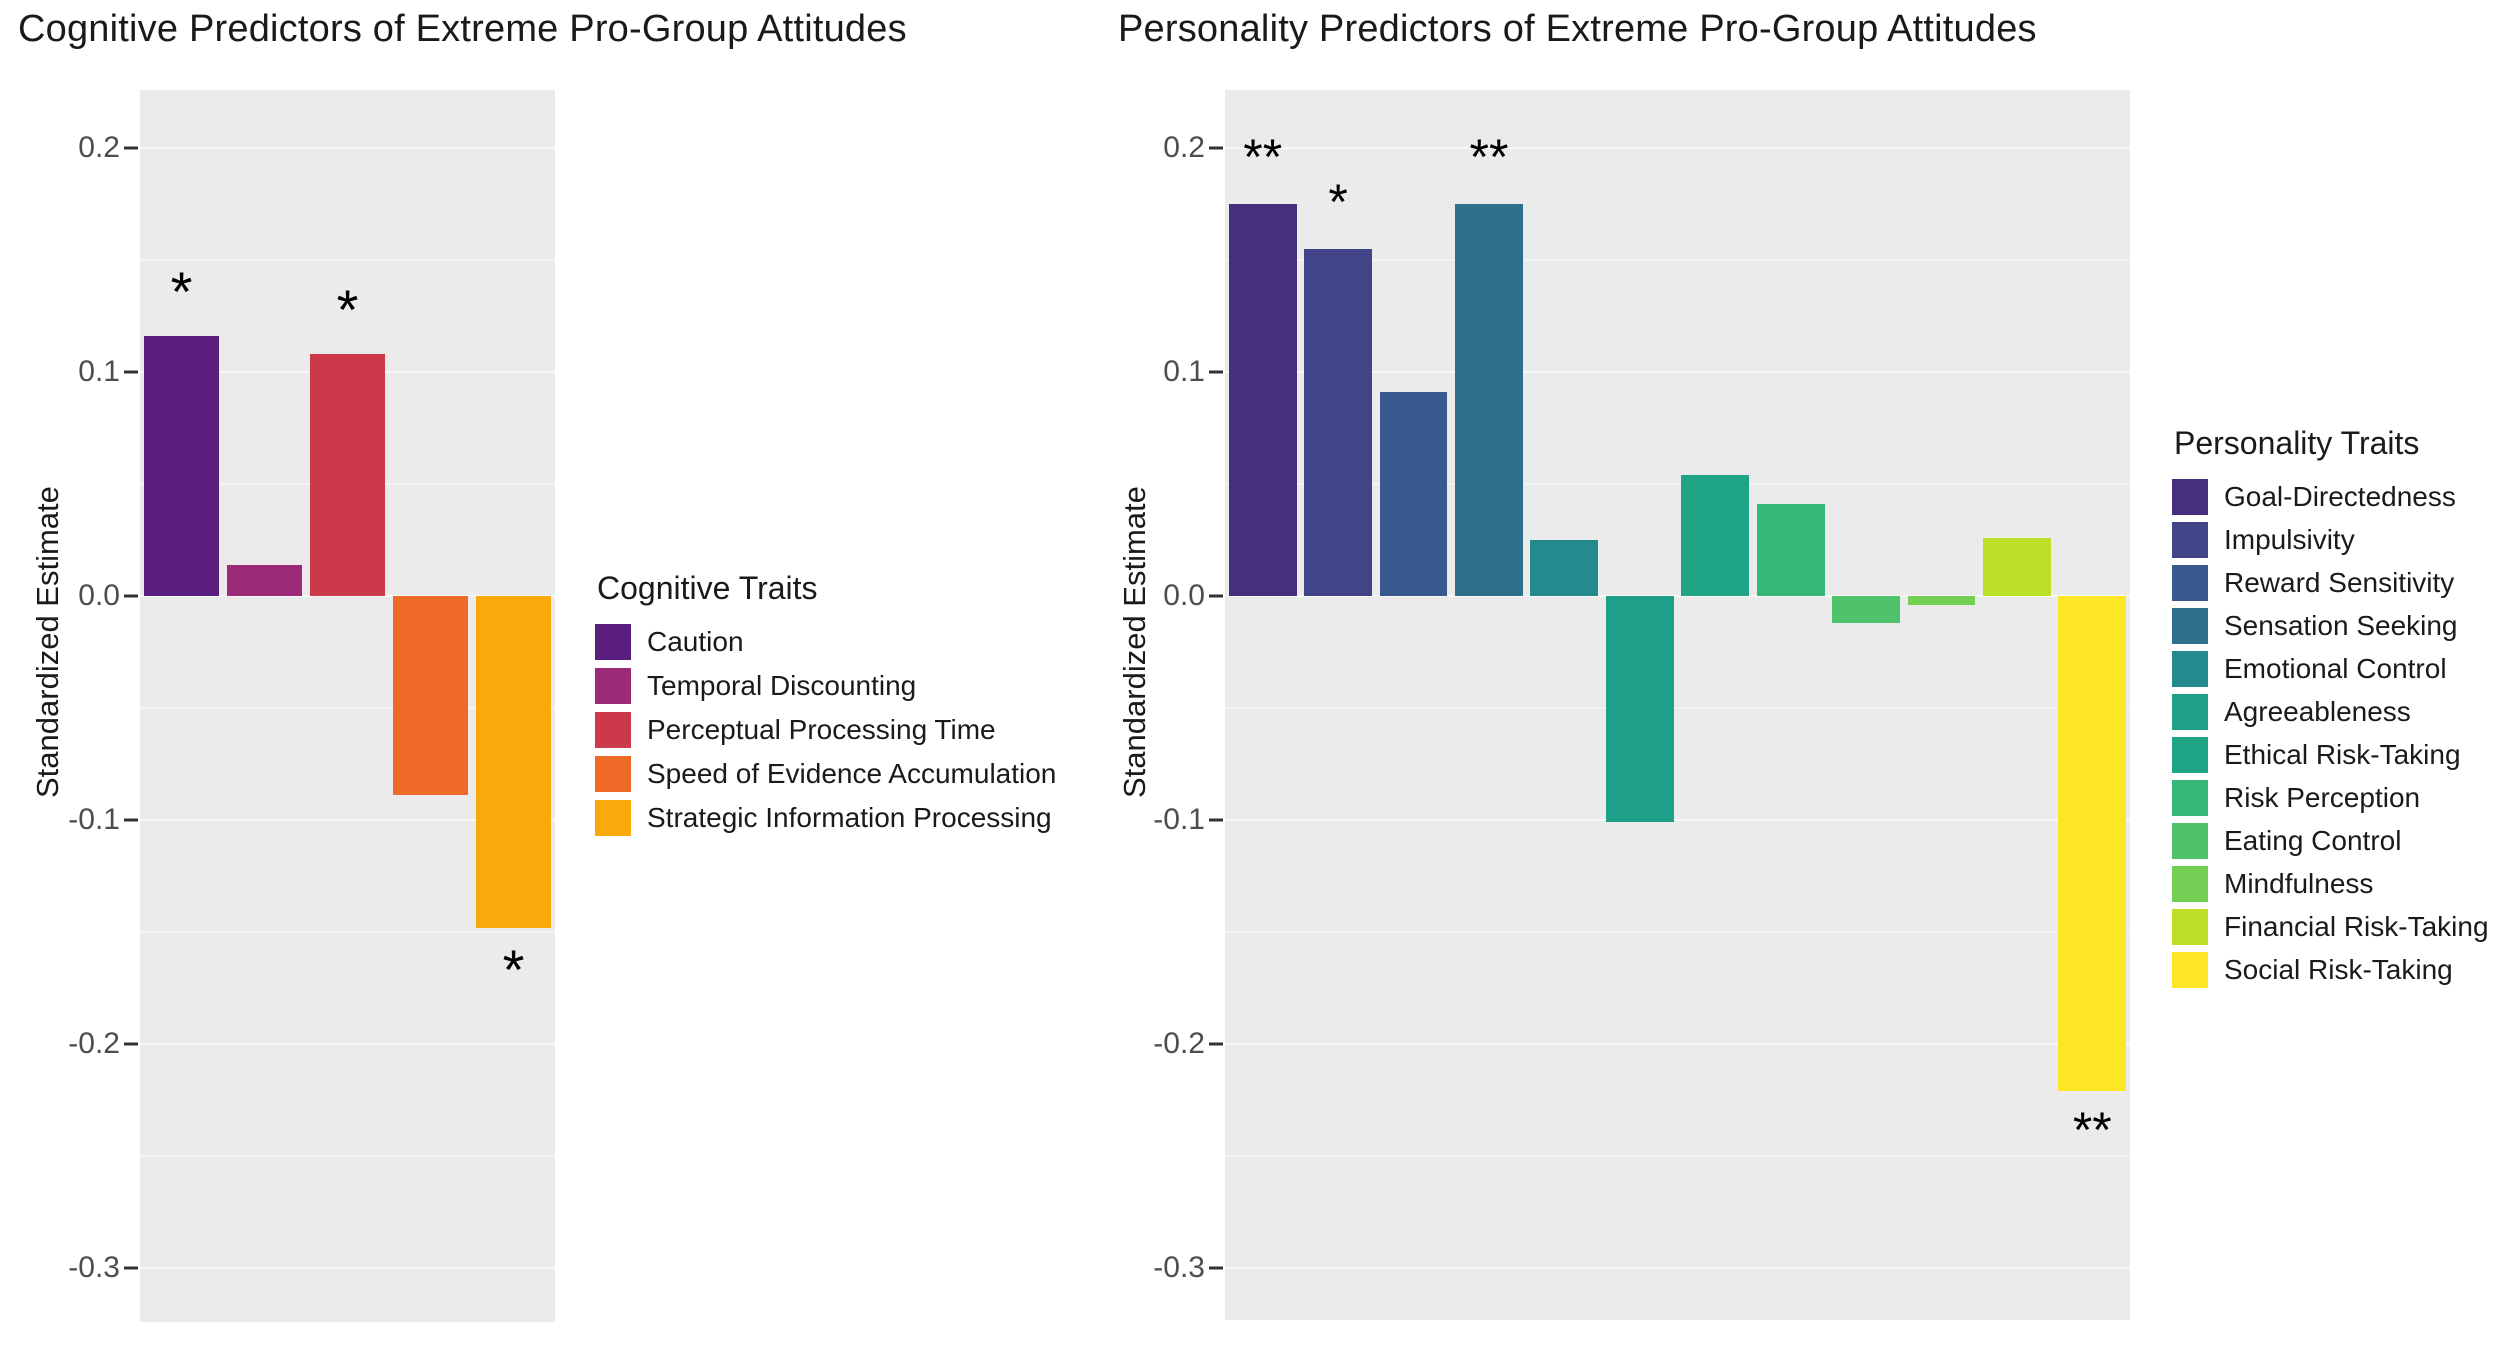  What do you see at coordinates (825, 642) in the screenshot?
I see `legend-item: Caution` at bounding box center [825, 642].